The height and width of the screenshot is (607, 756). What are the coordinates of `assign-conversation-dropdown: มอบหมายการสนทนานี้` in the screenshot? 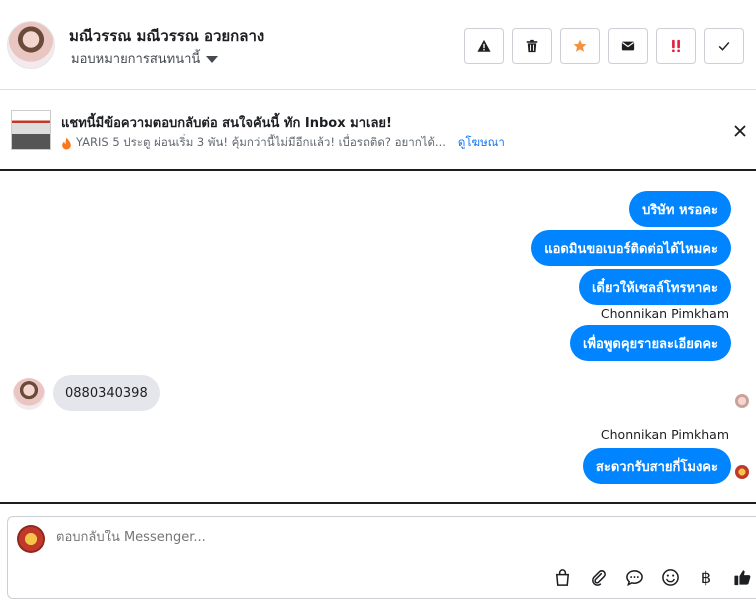 It's located at (145, 58).